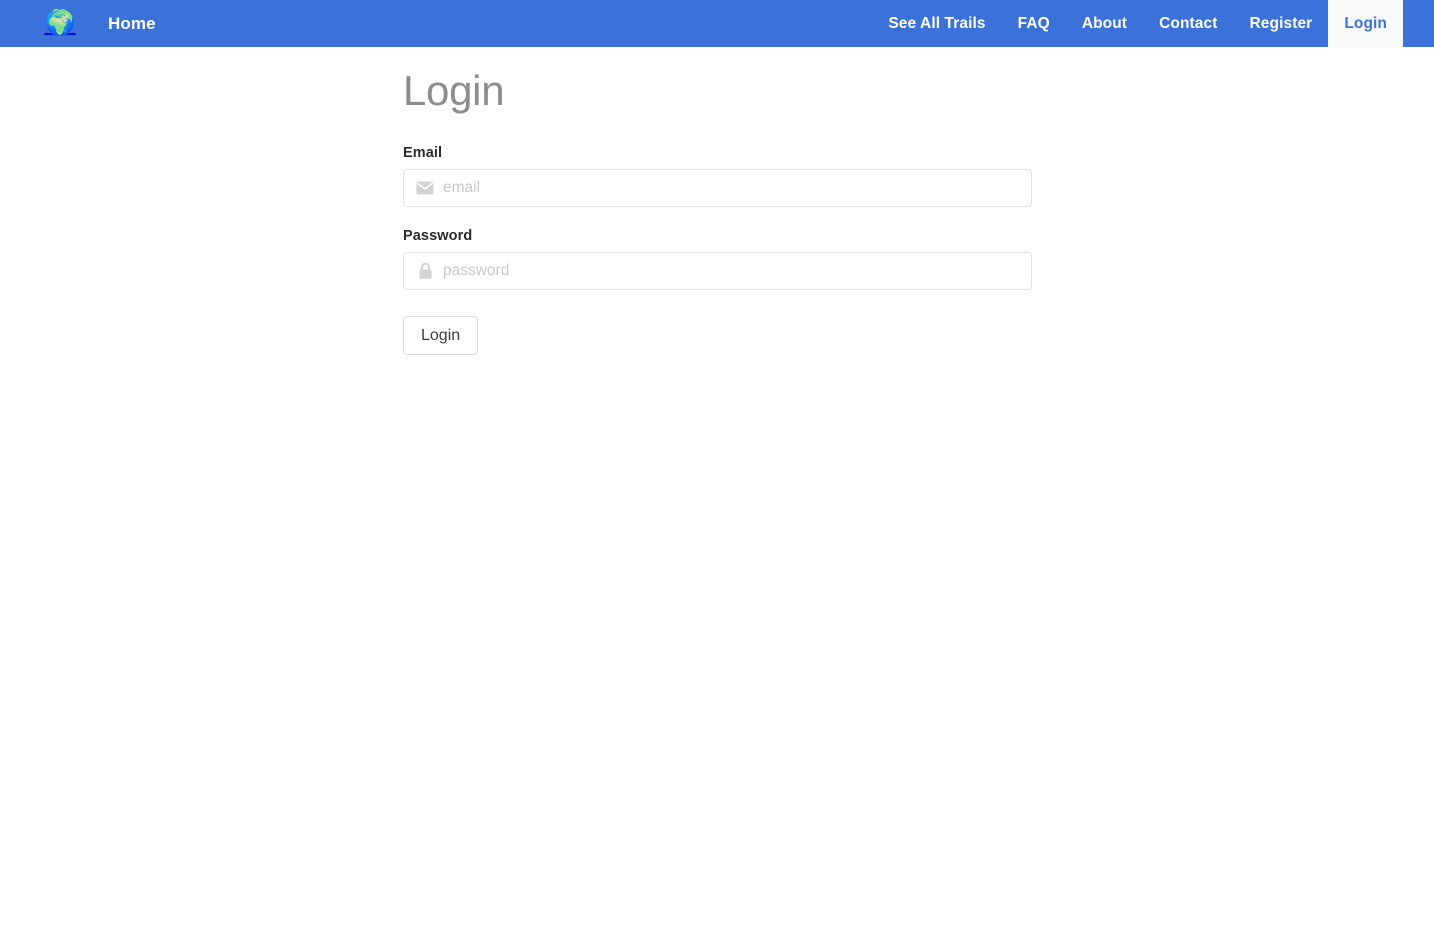  Describe the element at coordinates (1104, 23) in the screenshot. I see `nav-link-about: About` at that location.